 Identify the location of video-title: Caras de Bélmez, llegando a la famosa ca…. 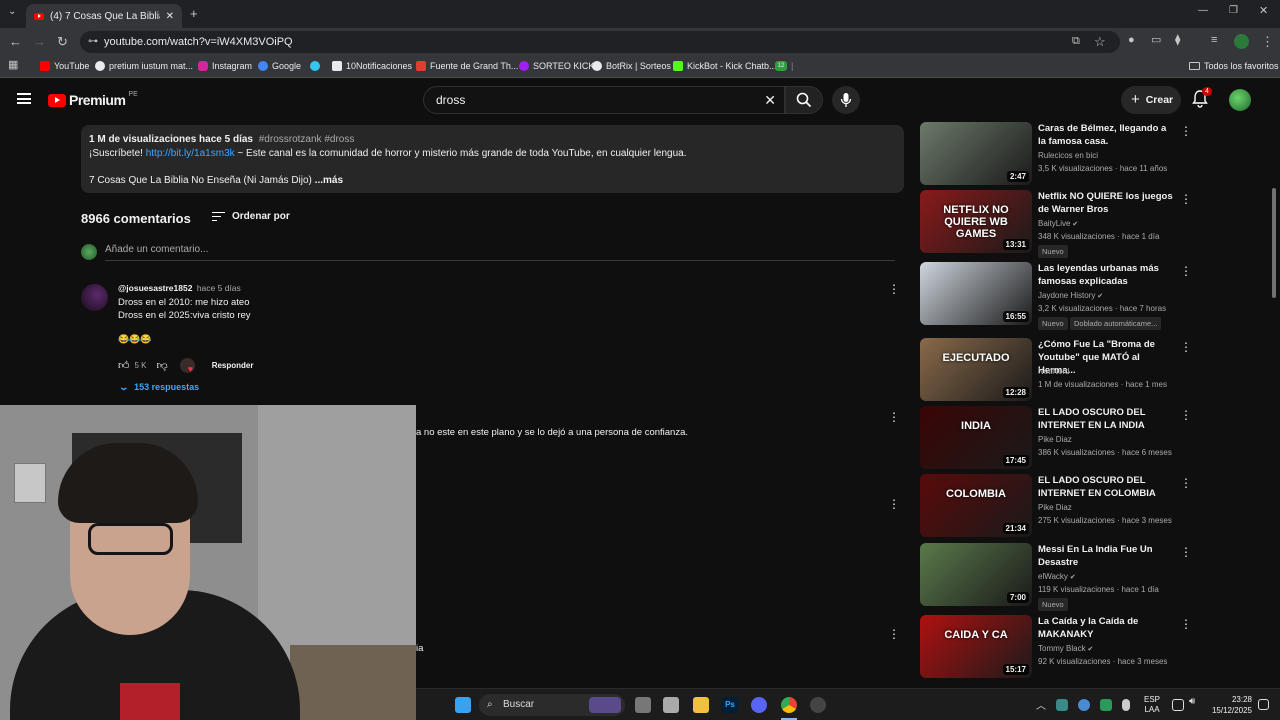
(1107, 135).